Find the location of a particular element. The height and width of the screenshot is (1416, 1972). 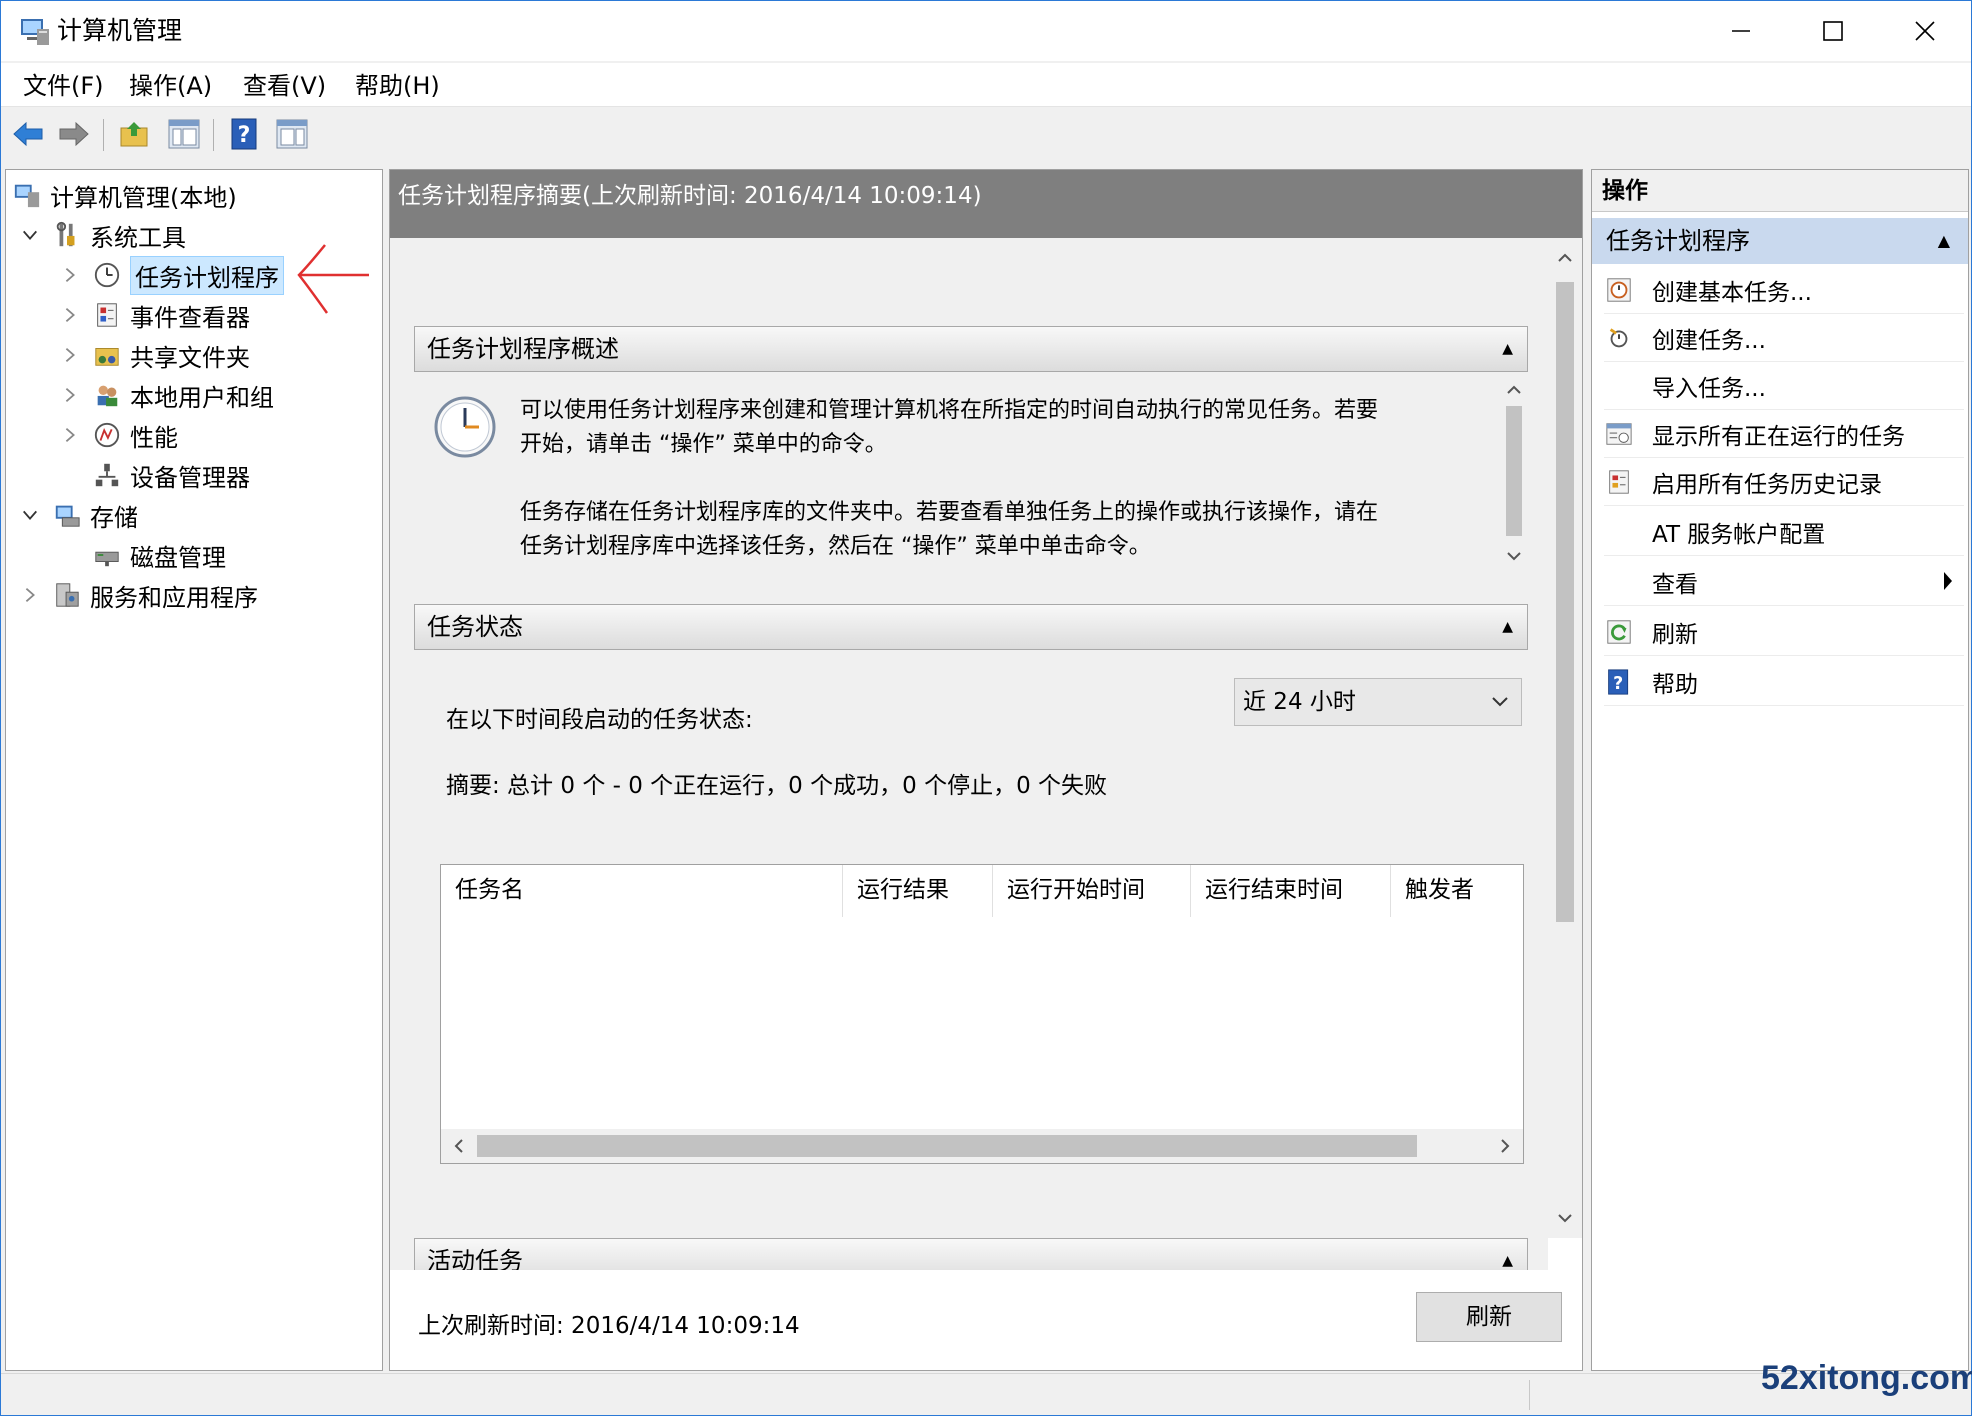

forward-icon is located at coordinates (74, 134).